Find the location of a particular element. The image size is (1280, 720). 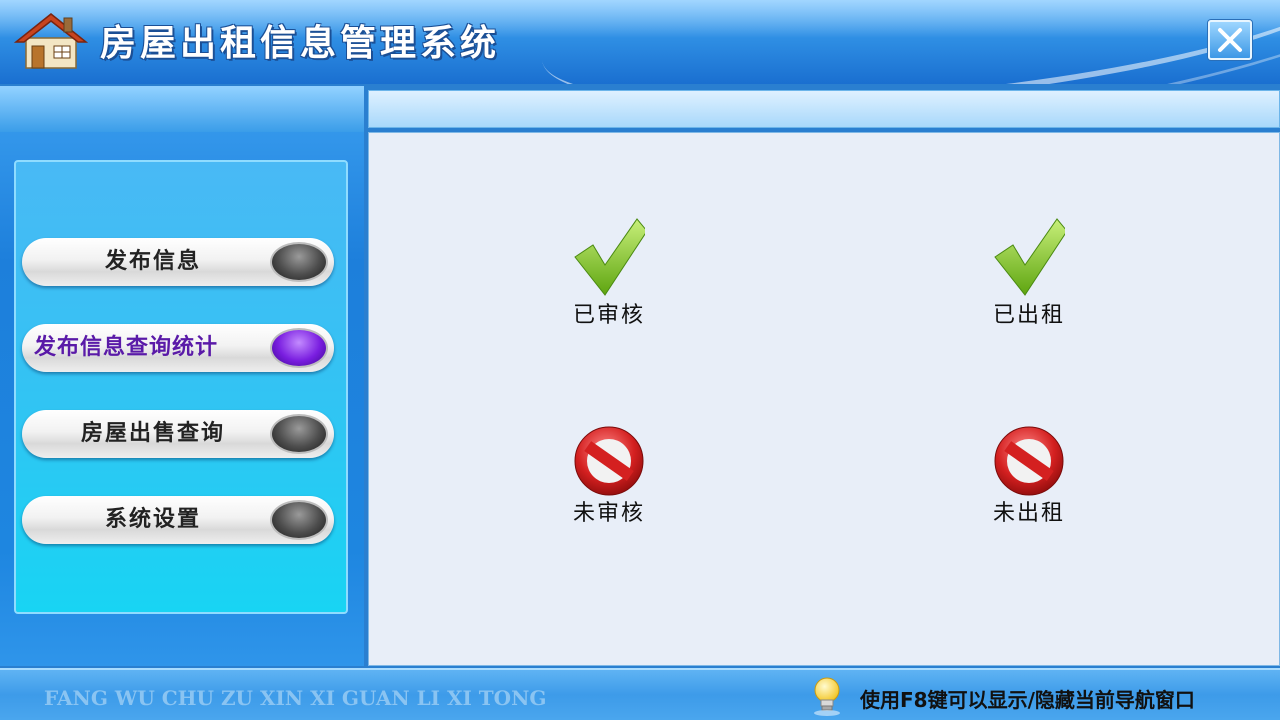

content-header is located at coordinates (824, 109).